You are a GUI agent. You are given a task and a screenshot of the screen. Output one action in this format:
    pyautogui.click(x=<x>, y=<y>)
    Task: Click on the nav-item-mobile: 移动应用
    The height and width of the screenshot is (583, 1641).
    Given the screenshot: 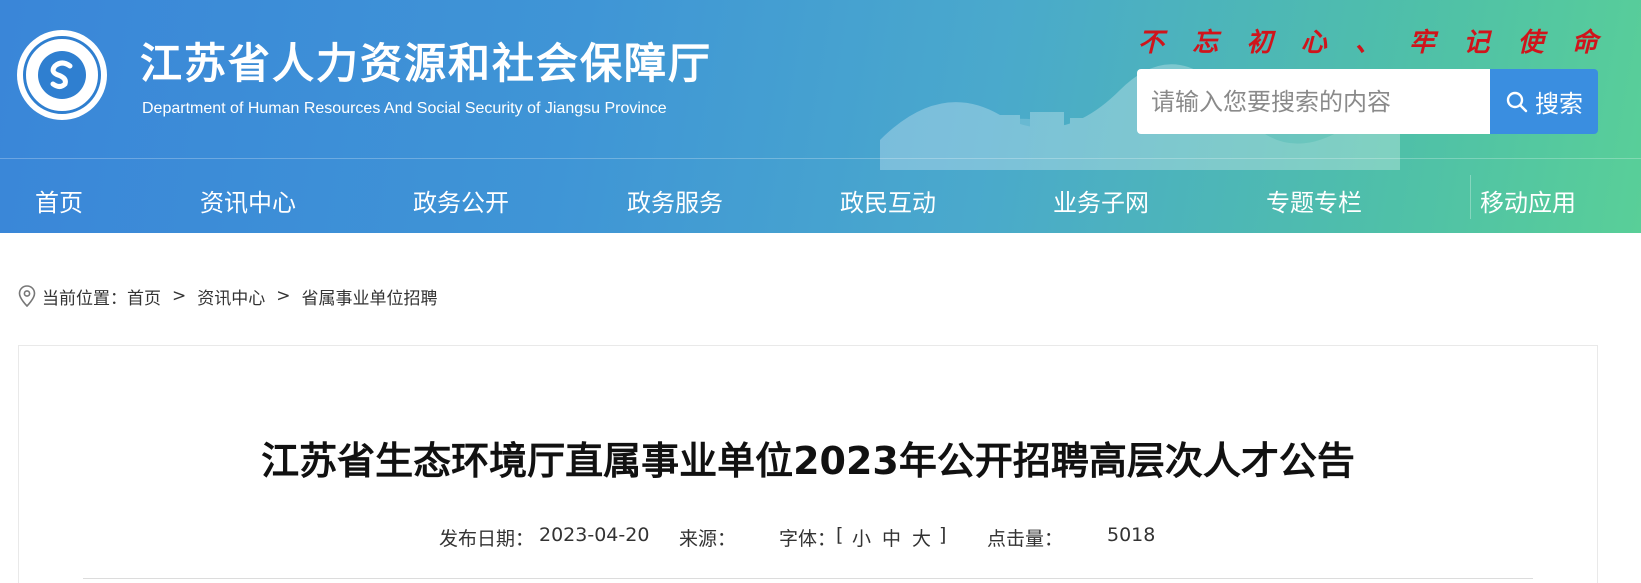 What is the action you would take?
    pyautogui.click(x=1528, y=200)
    